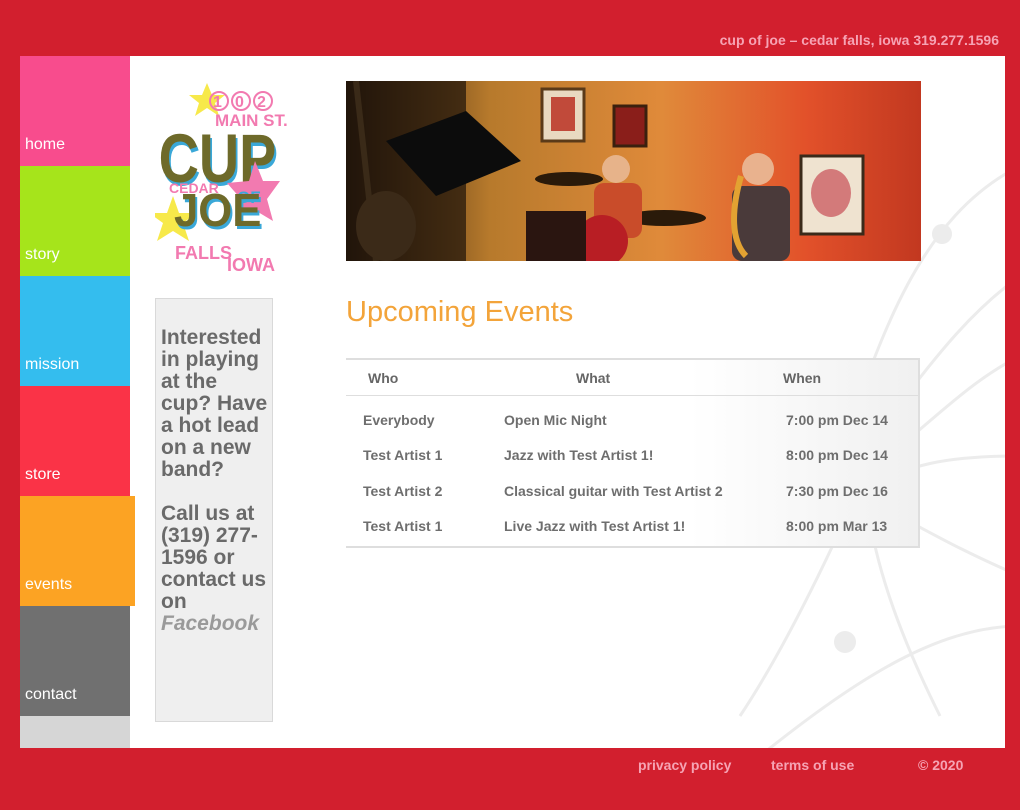 This screenshot has width=1020, height=810. Describe the element at coordinates (217, 210) in the screenshot. I see `svg-text: JOE` at that location.